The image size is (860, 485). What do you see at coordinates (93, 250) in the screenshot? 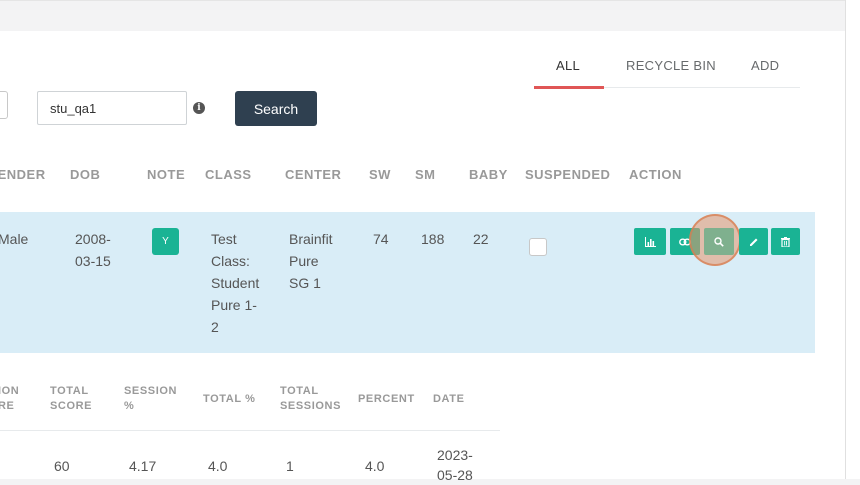
I see `cell-dob: 2008- 03-15` at bounding box center [93, 250].